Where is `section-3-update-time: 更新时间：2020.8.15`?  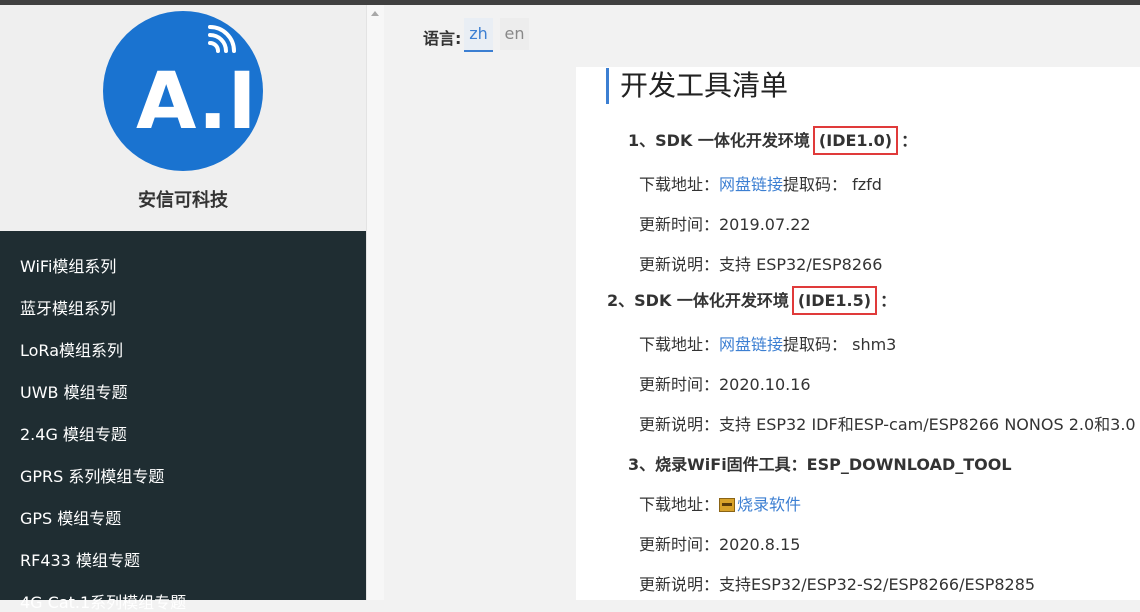
section-3-update-time: 更新时间：2020.8.15 is located at coordinates (720, 544).